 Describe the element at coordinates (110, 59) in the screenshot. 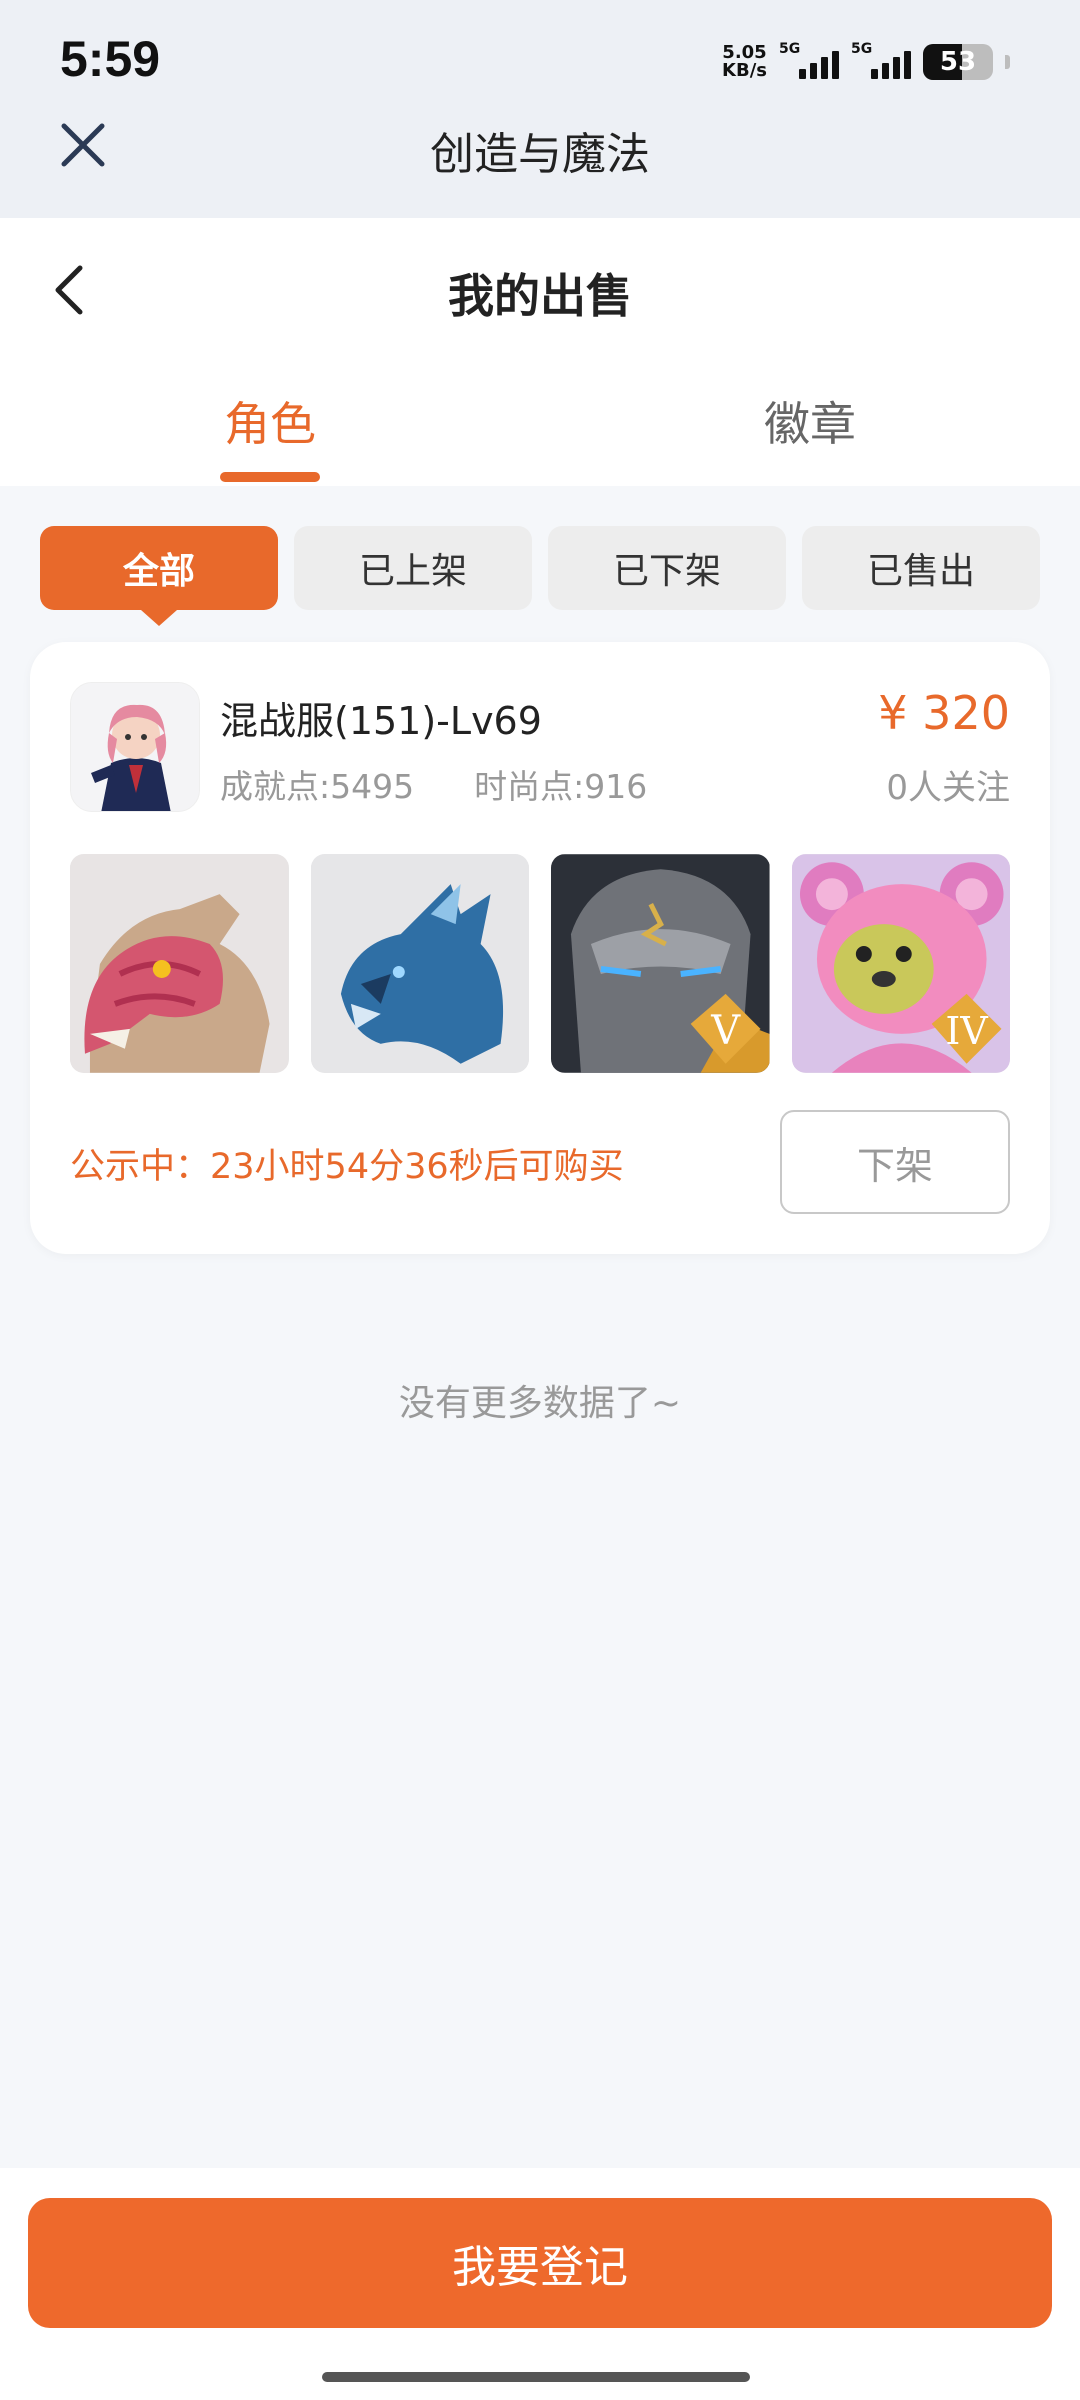

I see `status-time: 5:59` at that location.